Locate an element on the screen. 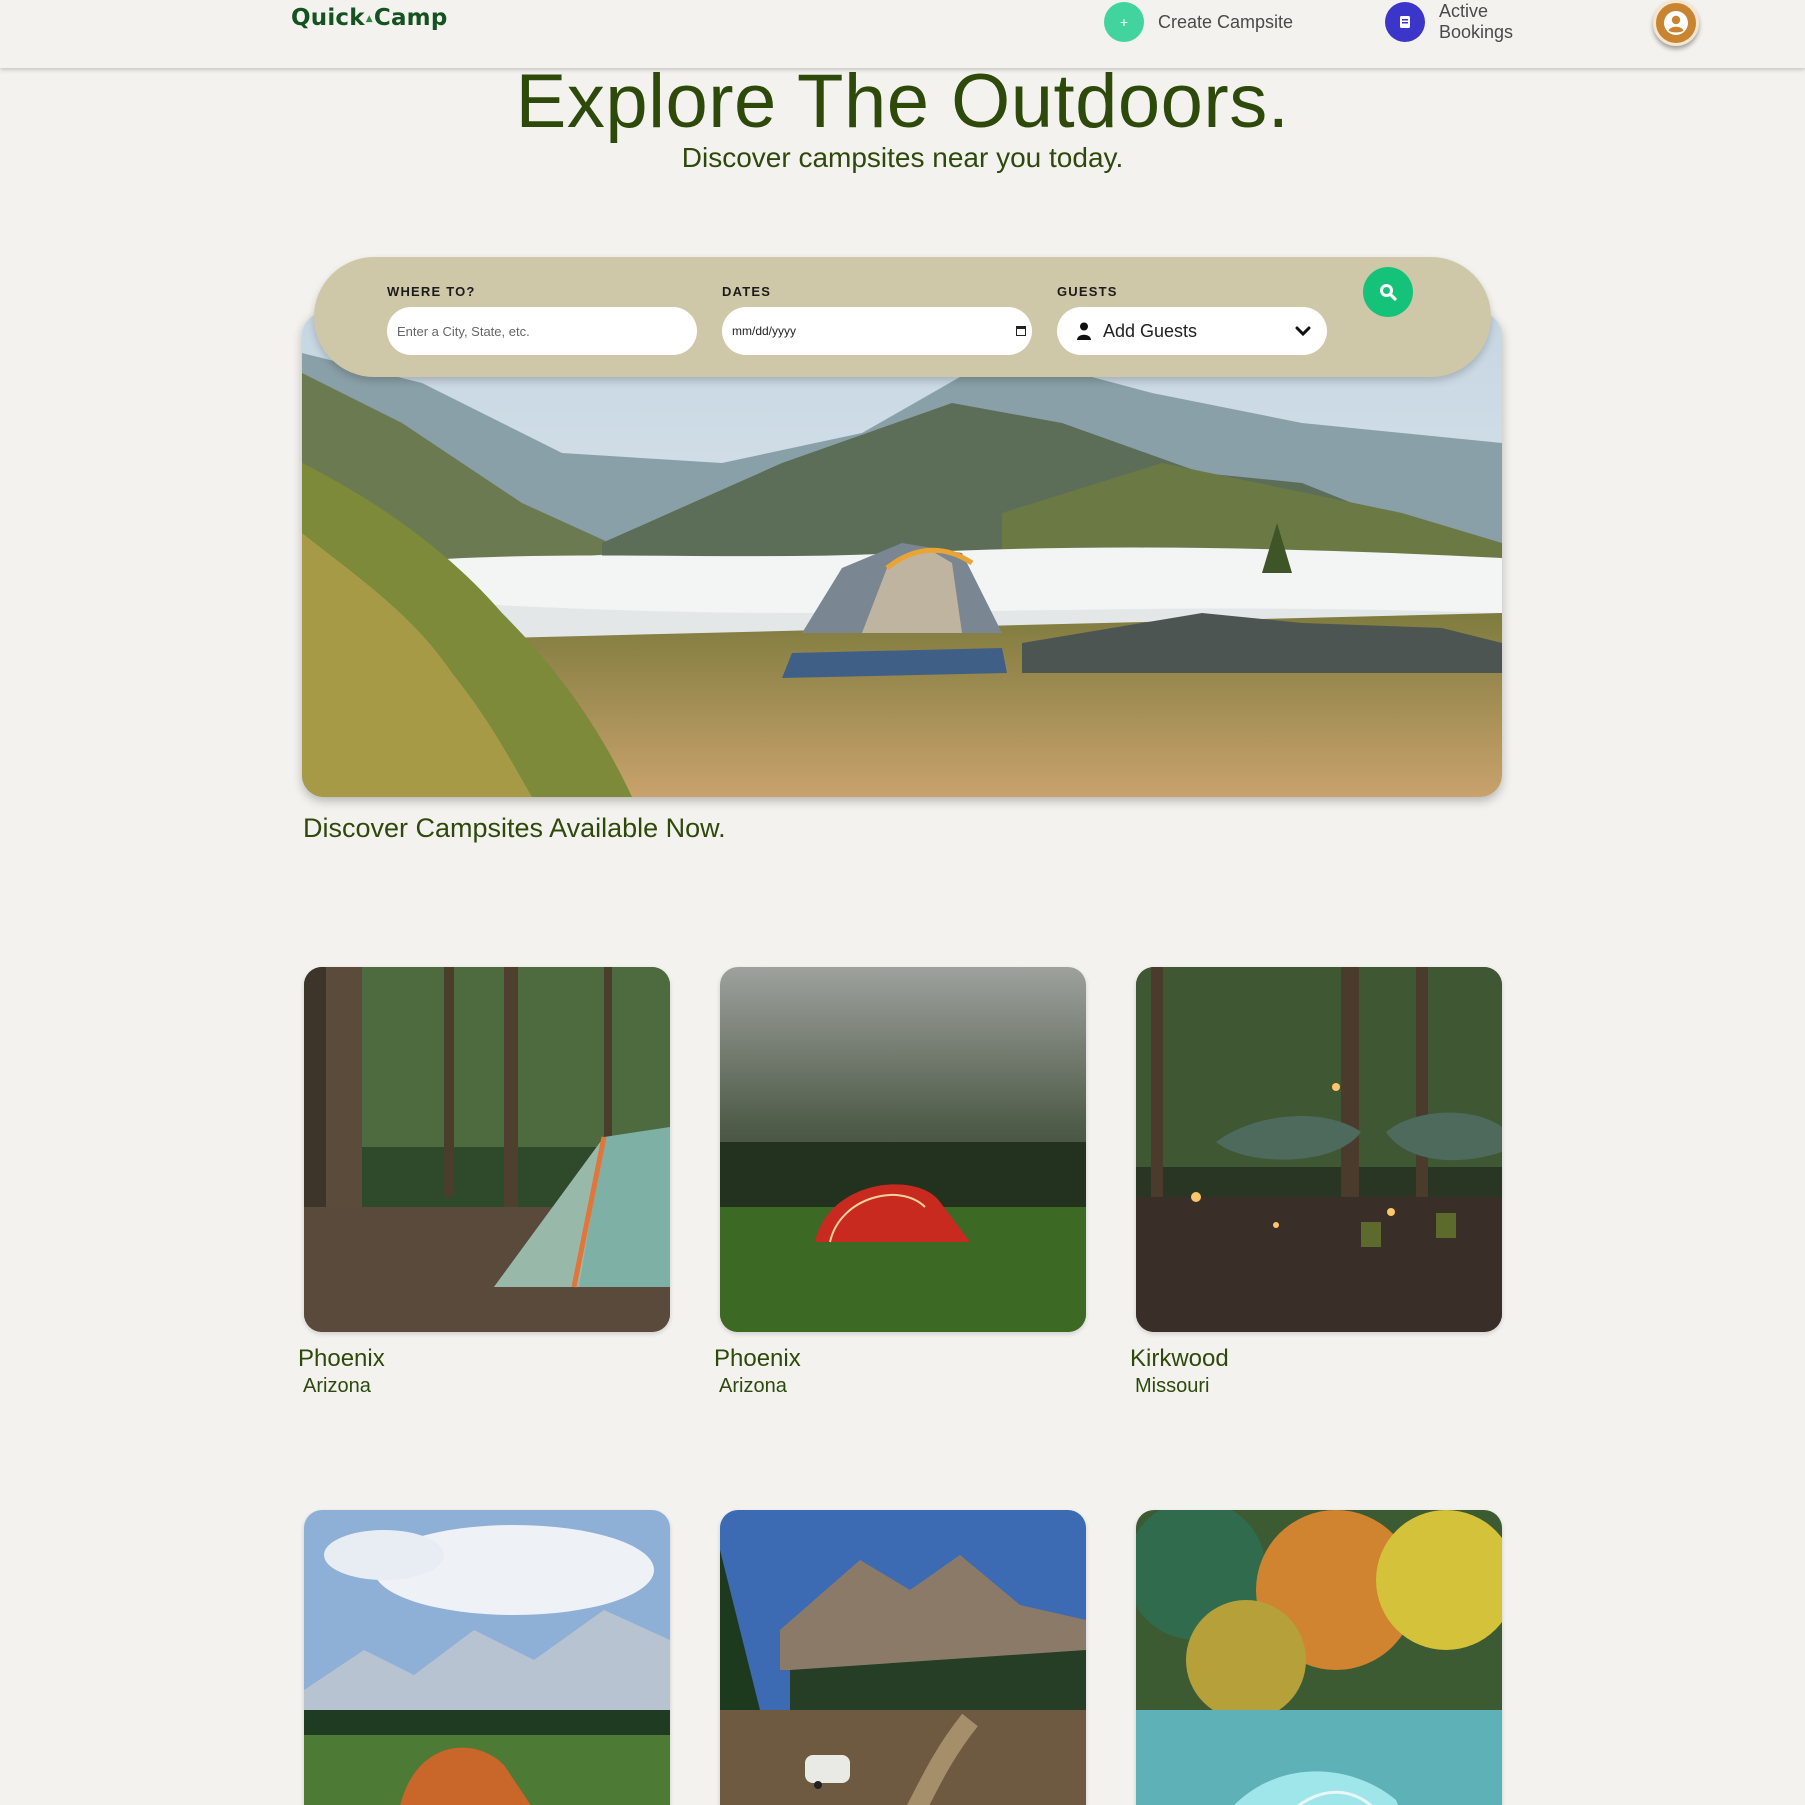 Image resolution: width=1805 pixels, height=1805 pixels. person-icon is located at coordinates (1084, 331).